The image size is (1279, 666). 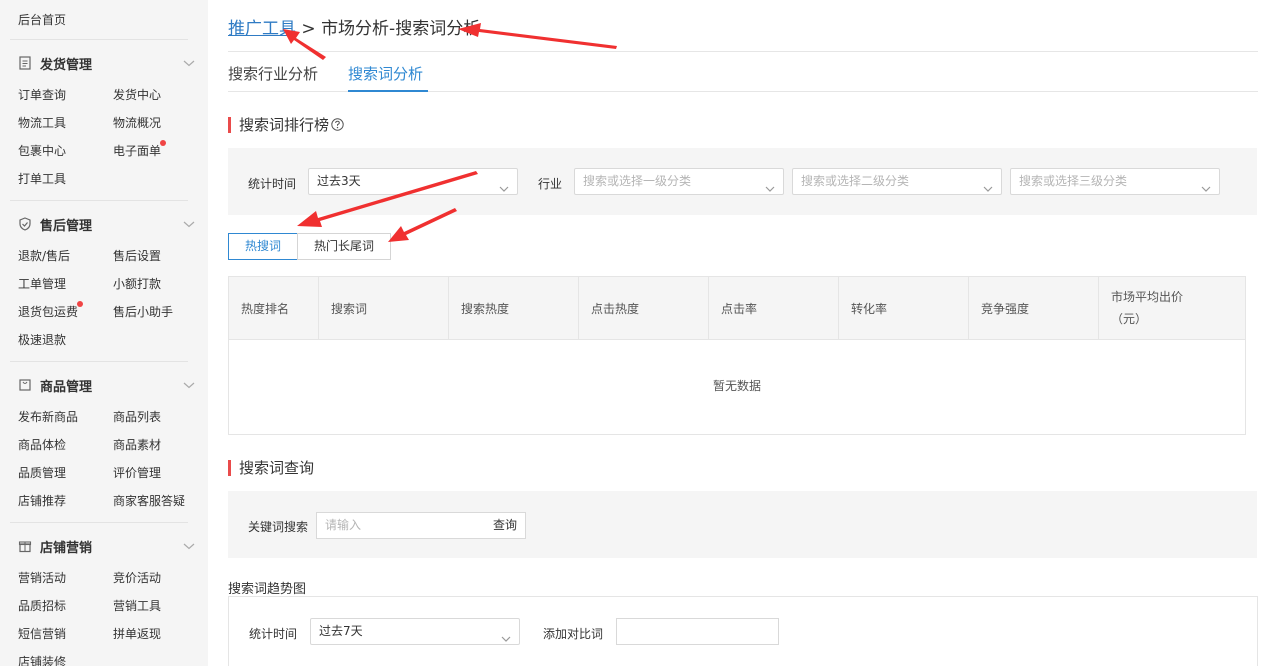 What do you see at coordinates (263, 246) in the screenshot?
I see `hot-words-tab: 热搜词` at bounding box center [263, 246].